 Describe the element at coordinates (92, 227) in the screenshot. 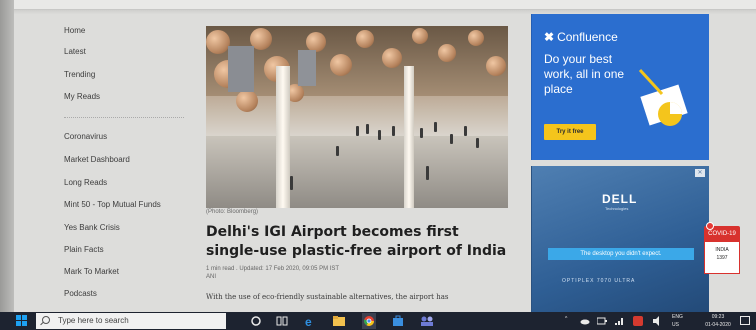

I see `sidebar-item-yes-bank: Yes Bank Crisis` at that location.